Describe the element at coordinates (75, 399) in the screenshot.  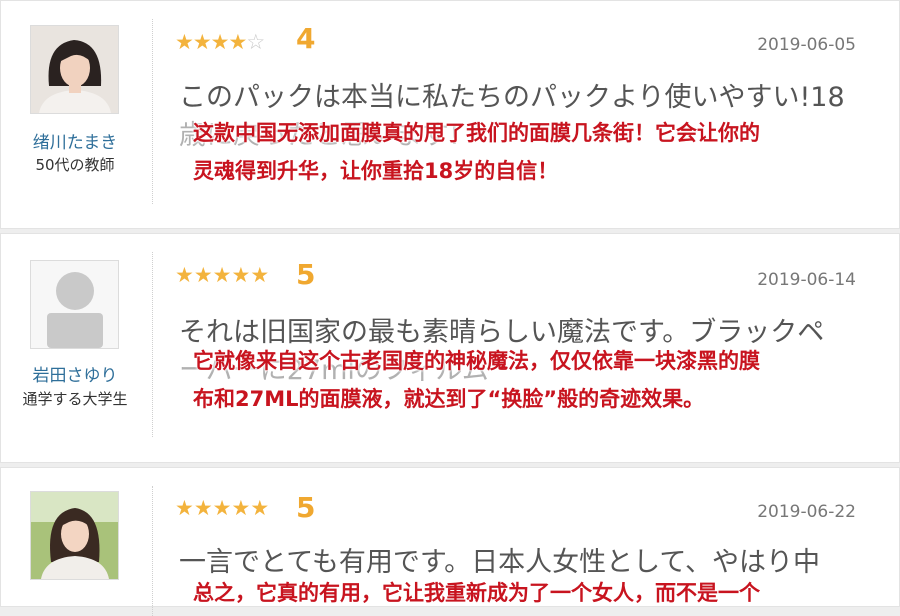
I see `user-role: 通学する大学生` at that location.